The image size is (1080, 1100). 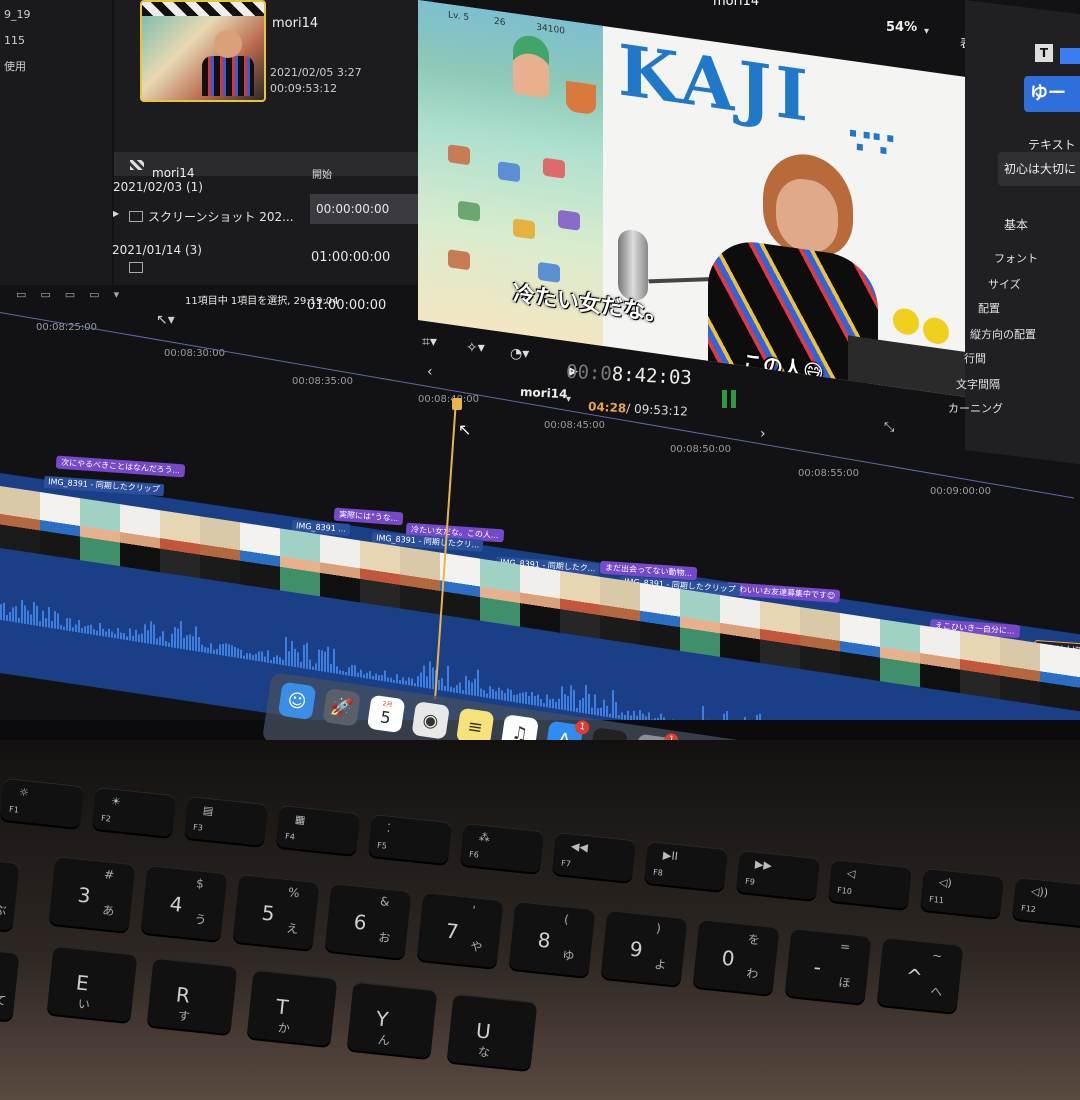 I want to click on key--: - = ほ, so click(x=828, y=966).